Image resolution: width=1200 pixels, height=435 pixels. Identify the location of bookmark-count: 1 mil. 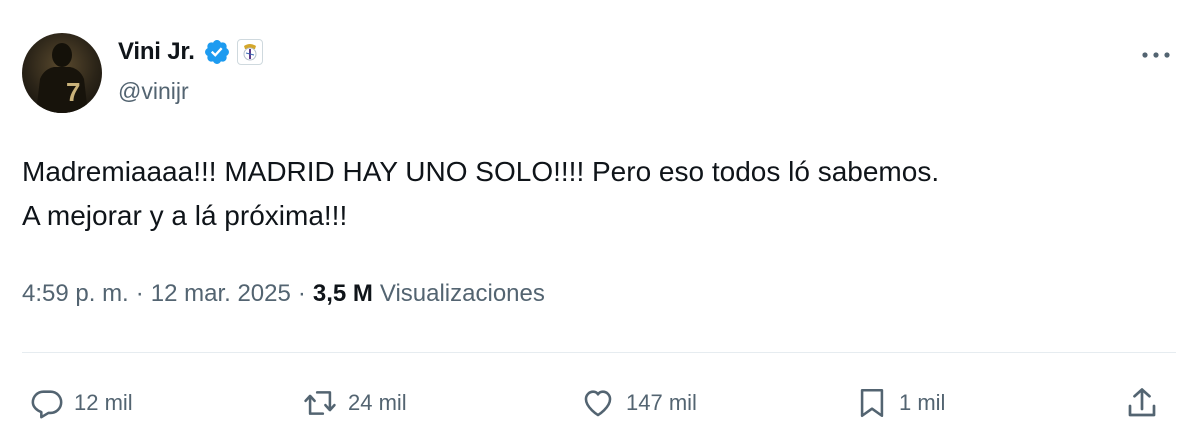
(922, 402).